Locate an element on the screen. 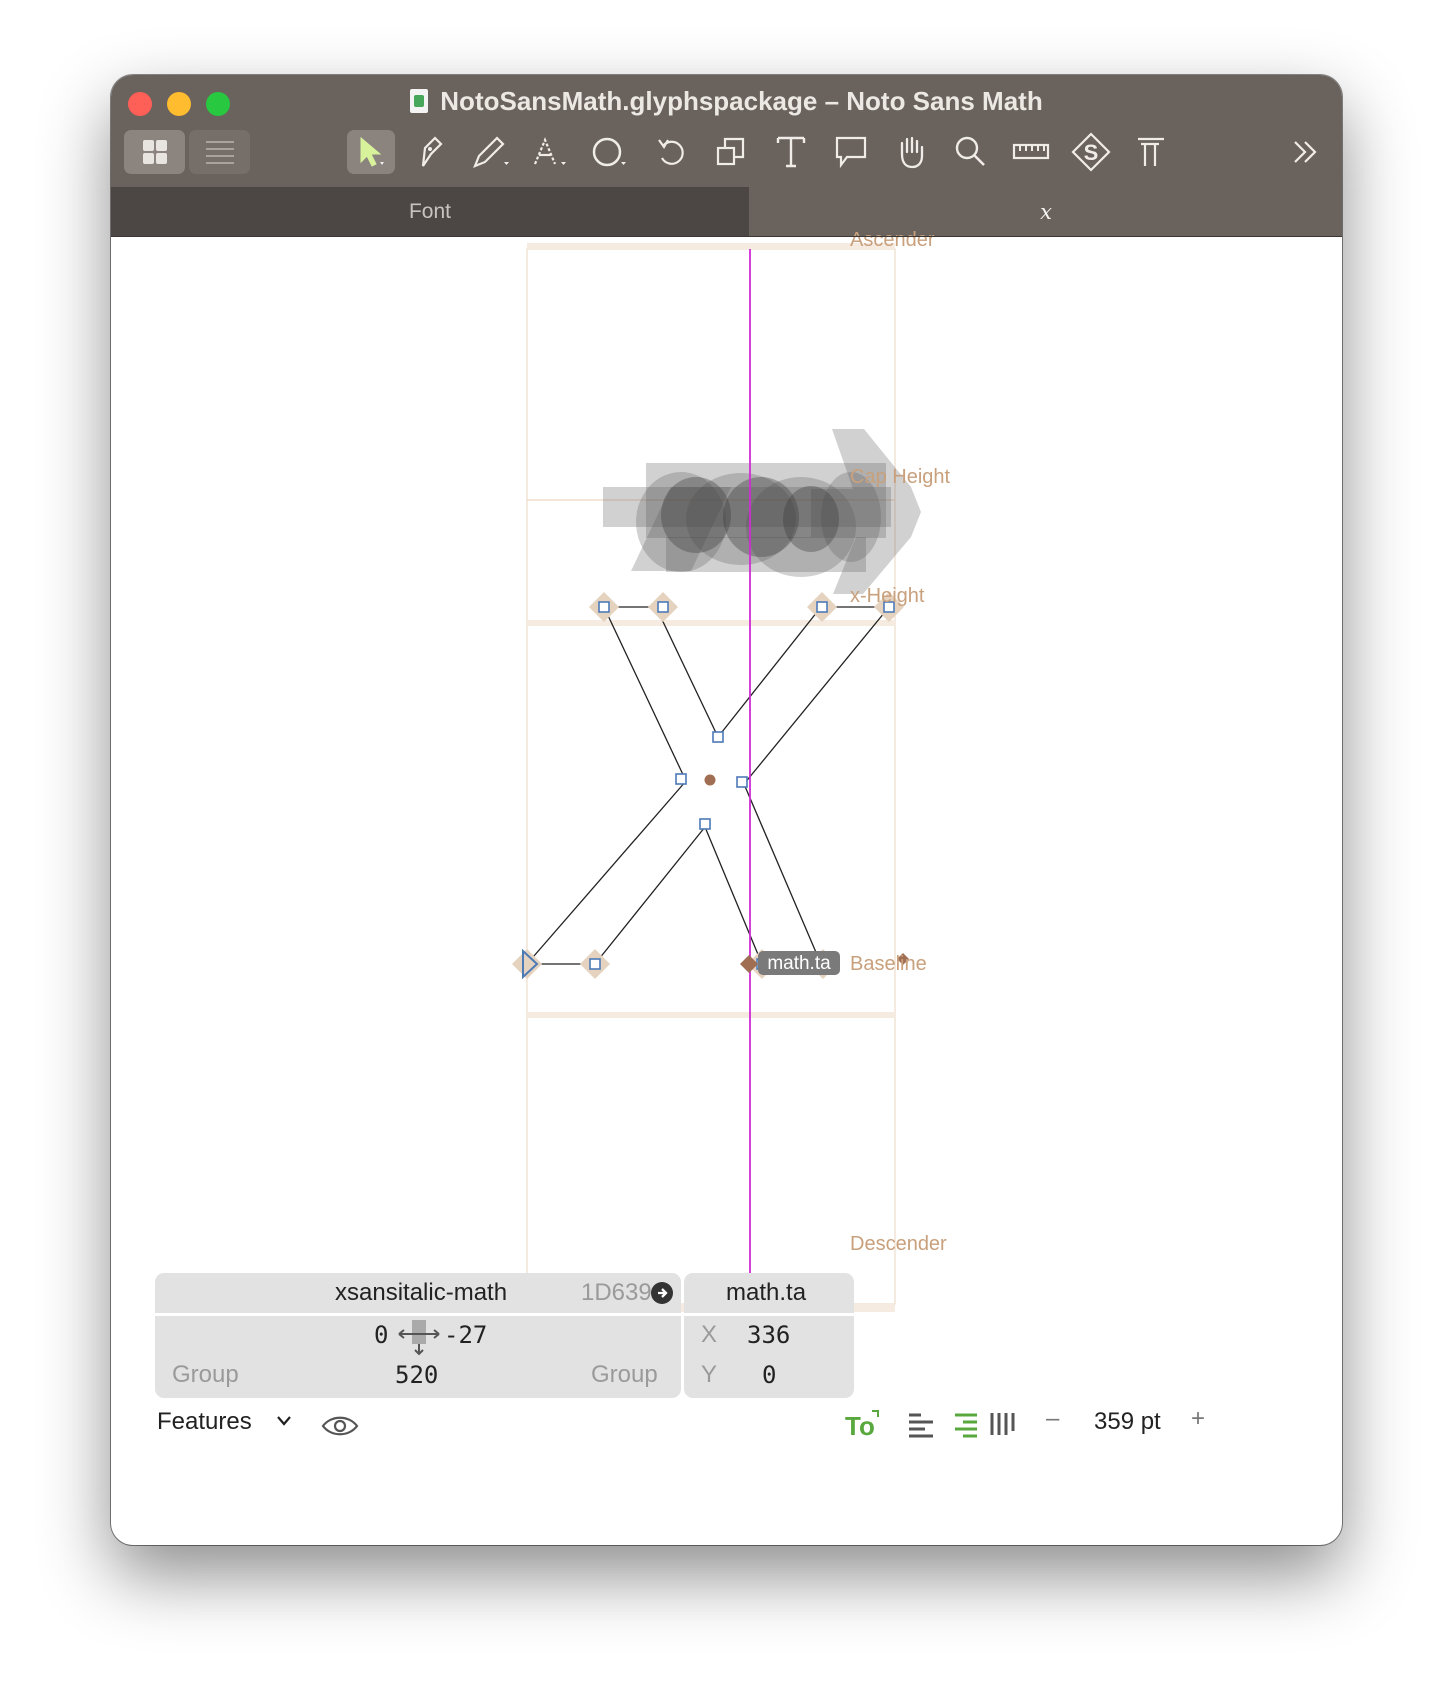 The width and height of the screenshot is (1456, 1696). y-label: Y is located at coordinates (709, 1374).